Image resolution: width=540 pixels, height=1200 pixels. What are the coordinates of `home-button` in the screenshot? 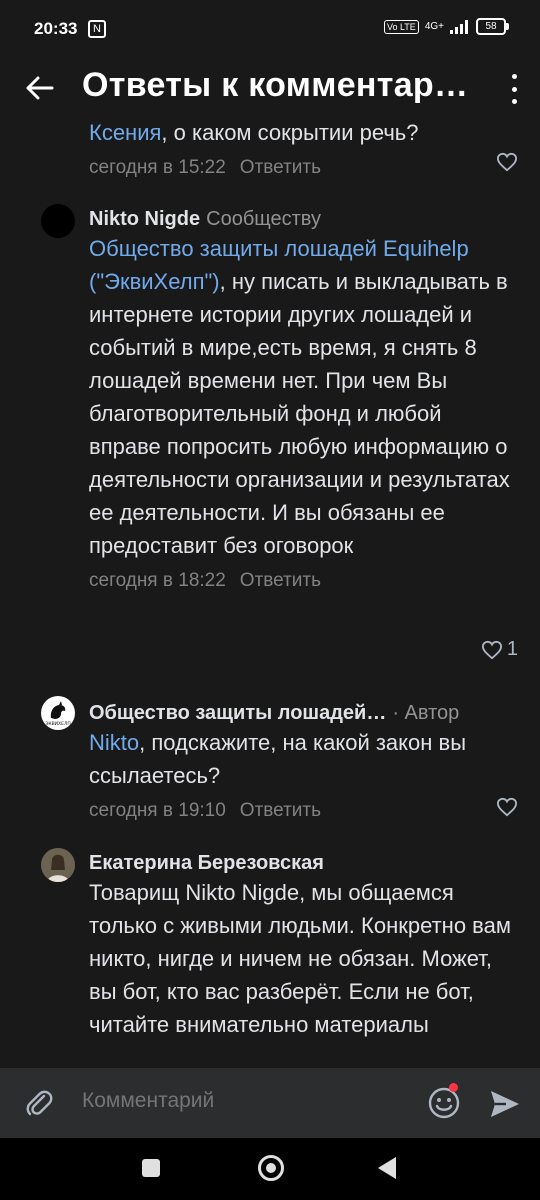 It's located at (271, 1168).